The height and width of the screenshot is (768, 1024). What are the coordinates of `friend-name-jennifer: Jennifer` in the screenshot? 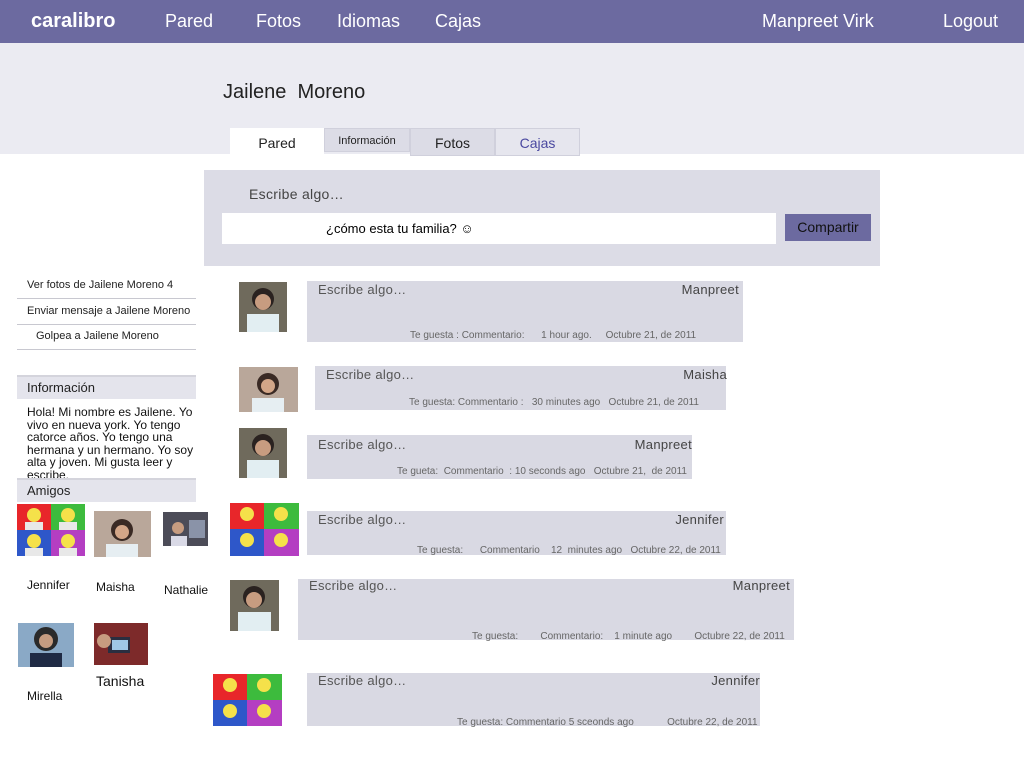 It's located at (48, 585).